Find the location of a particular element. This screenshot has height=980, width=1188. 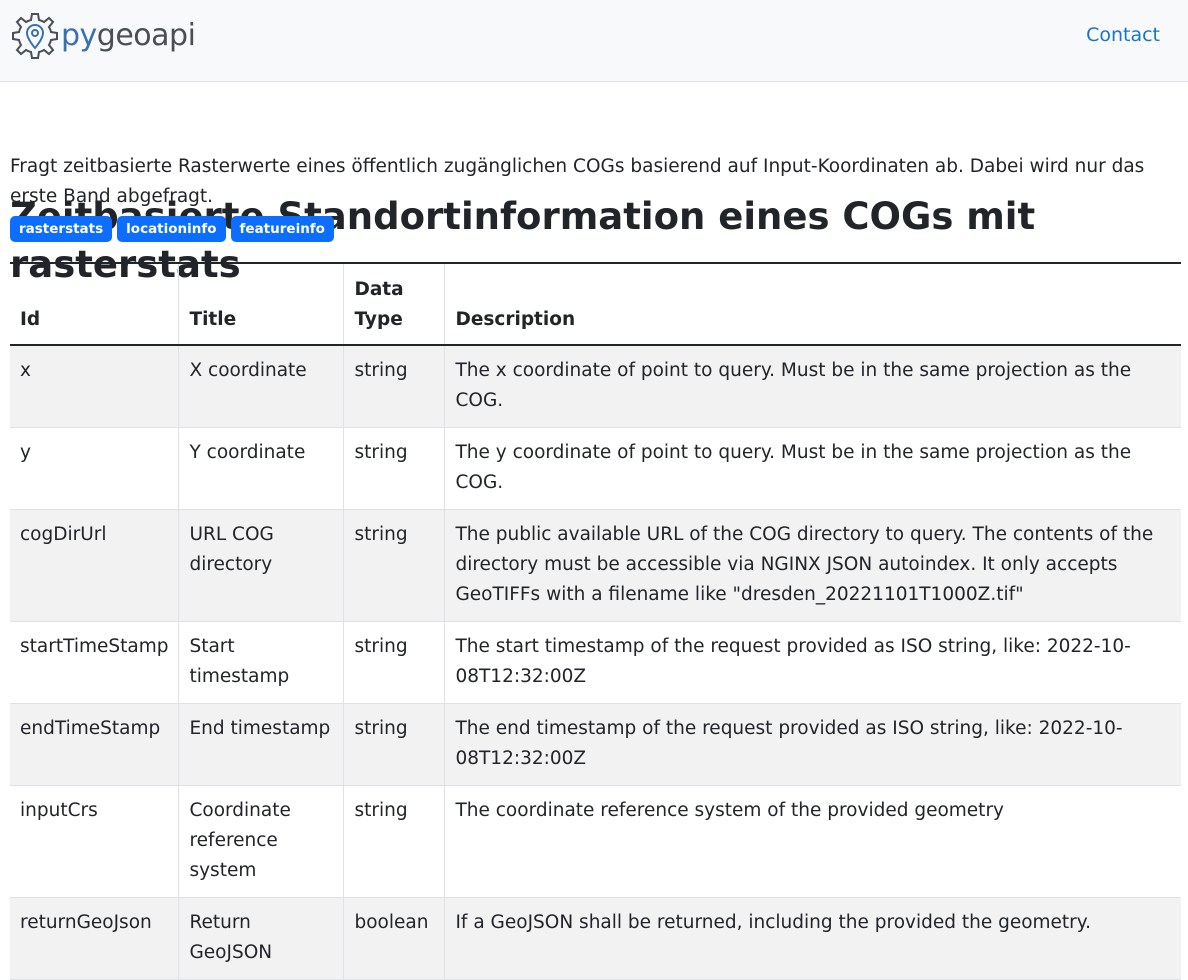

column-header-data-type: Data Type is located at coordinates (394, 304).